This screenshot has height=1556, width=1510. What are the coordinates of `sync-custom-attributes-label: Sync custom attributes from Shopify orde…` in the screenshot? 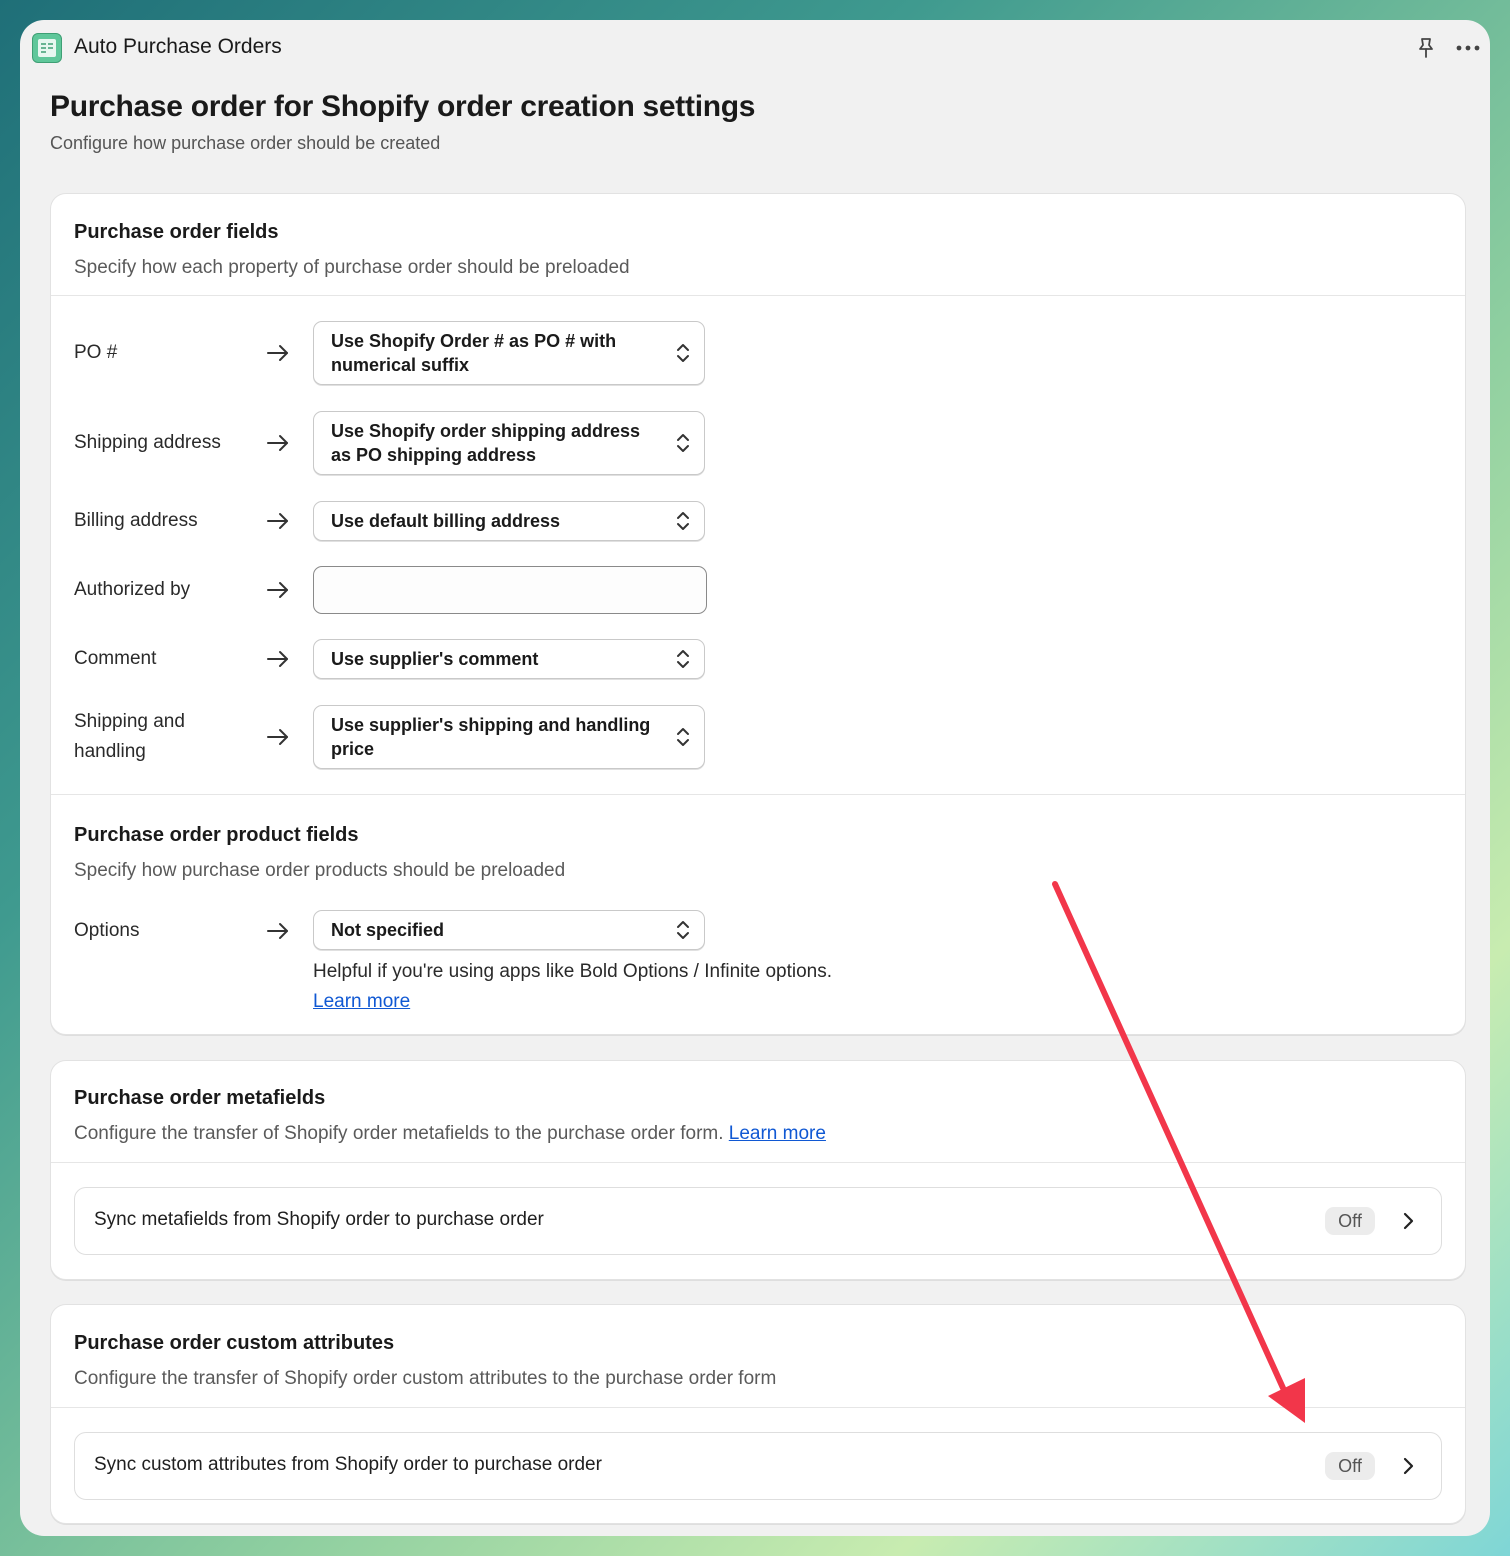 It's located at (348, 1464).